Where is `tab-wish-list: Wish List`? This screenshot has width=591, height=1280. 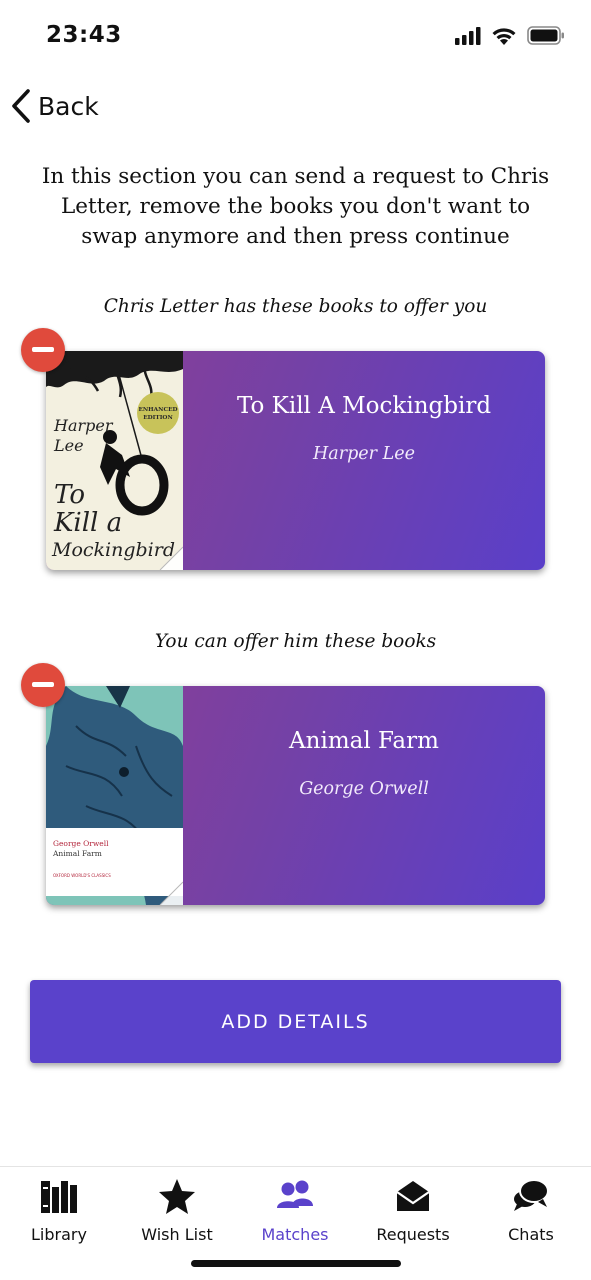
tab-wish-list: Wish List is located at coordinates (177, 1215).